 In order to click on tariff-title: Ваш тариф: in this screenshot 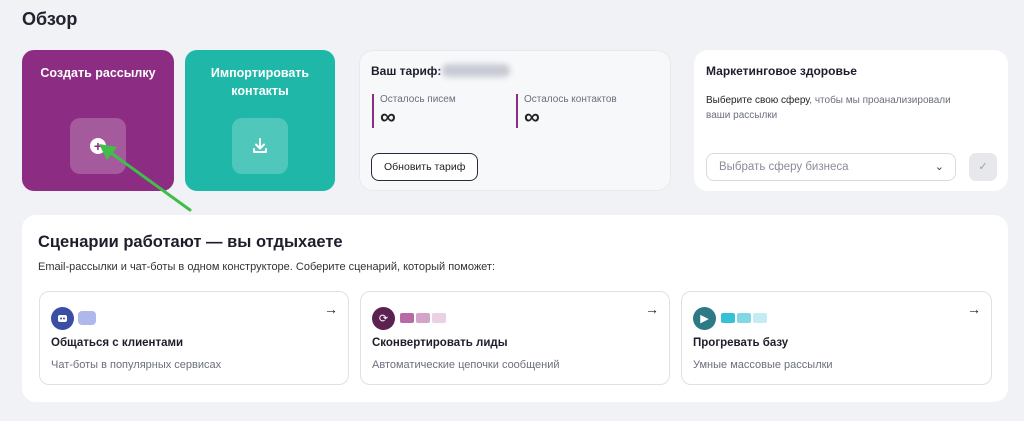, I will do `click(406, 71)`.